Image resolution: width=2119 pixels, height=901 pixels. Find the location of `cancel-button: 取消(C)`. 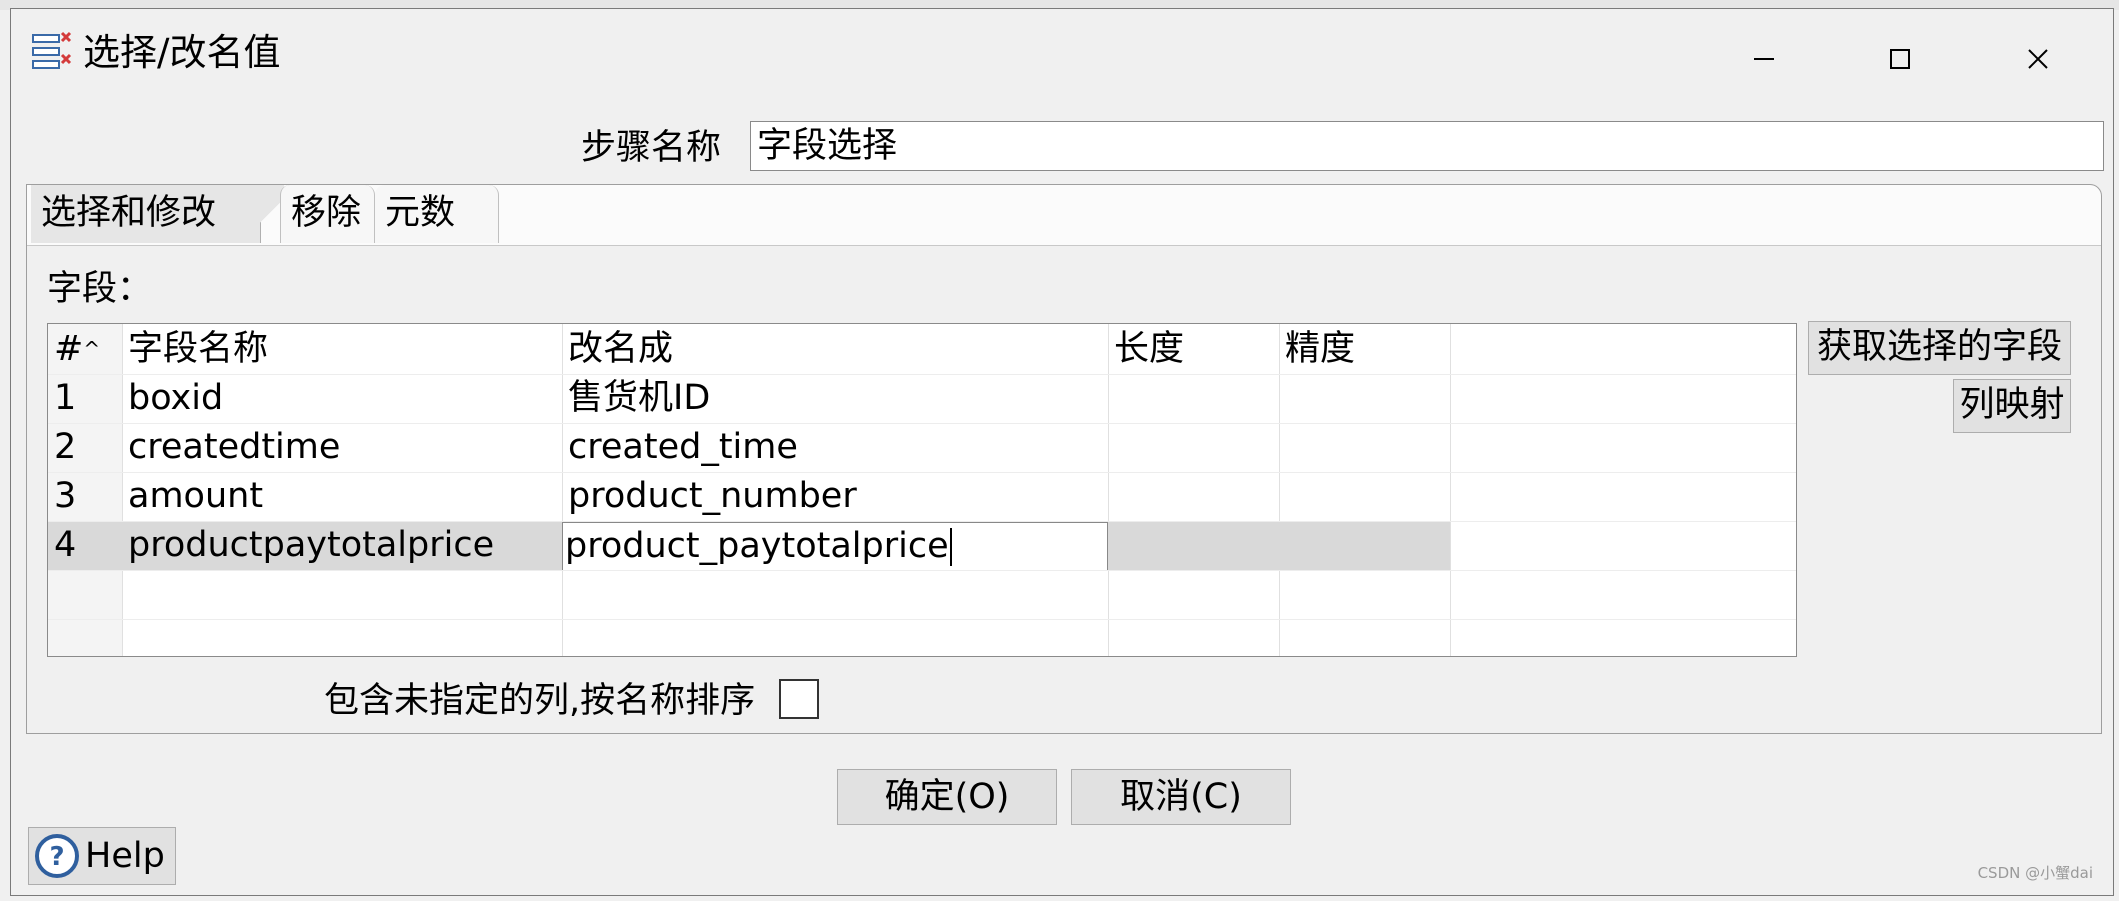

cancel-button: 取消(C) is located at coordinates (1181, 797).